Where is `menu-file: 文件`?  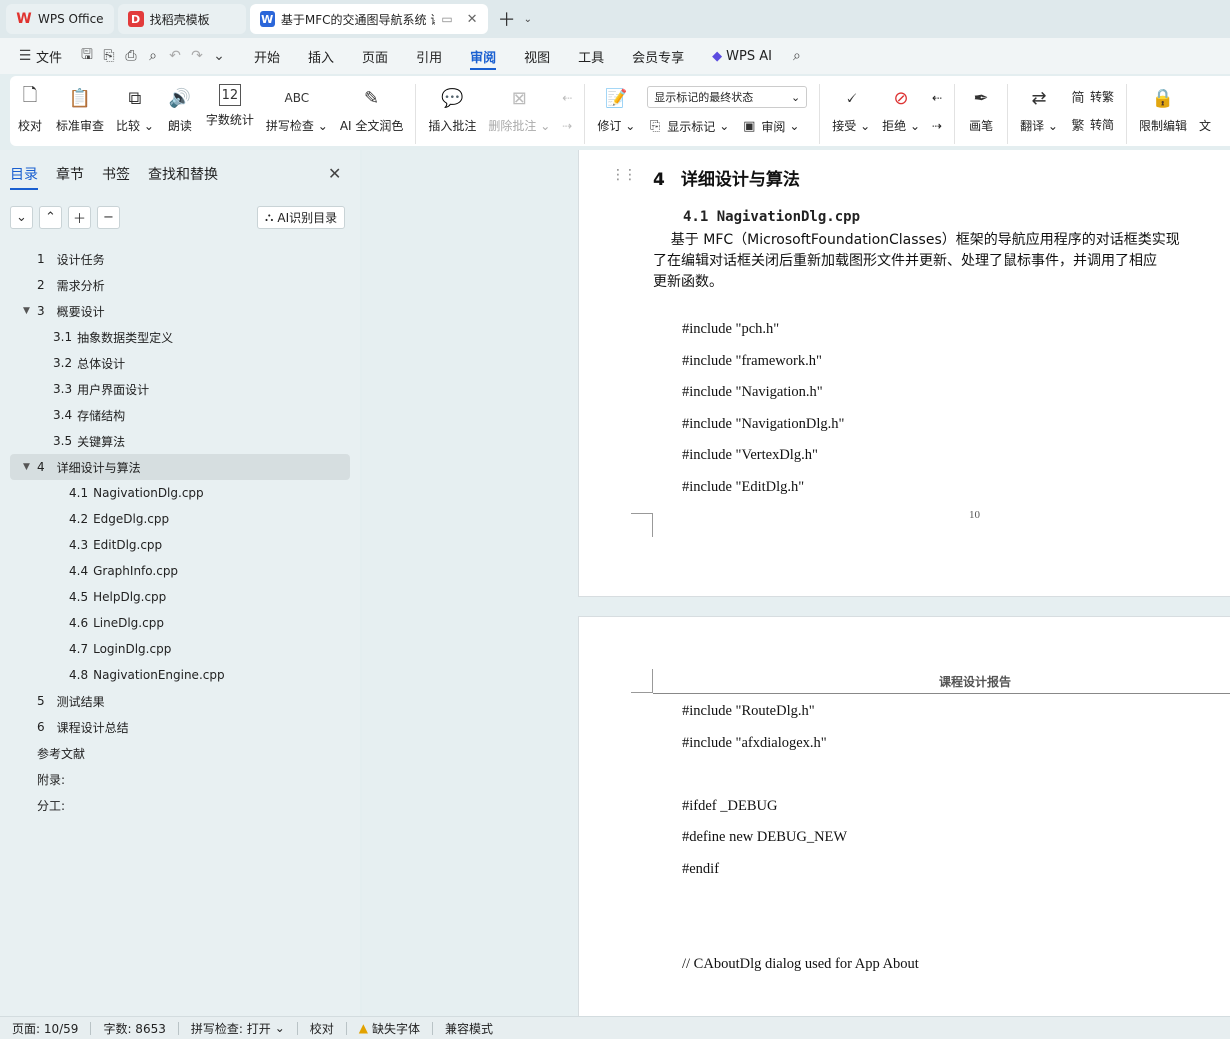
menu-file: 文件 is located at coordinates (49, 56).